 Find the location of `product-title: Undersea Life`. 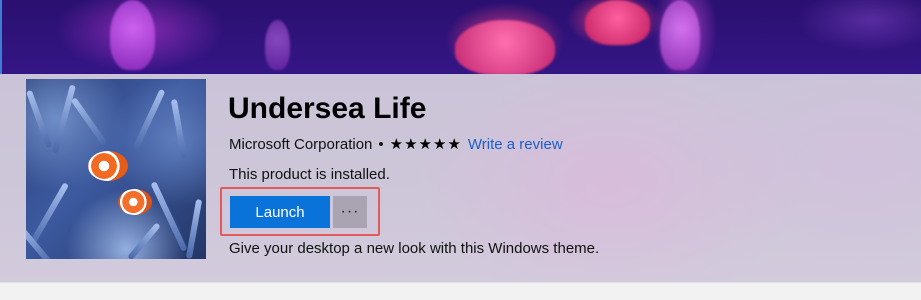

product-title: Undersea Life is located at coordinates (327, 108).